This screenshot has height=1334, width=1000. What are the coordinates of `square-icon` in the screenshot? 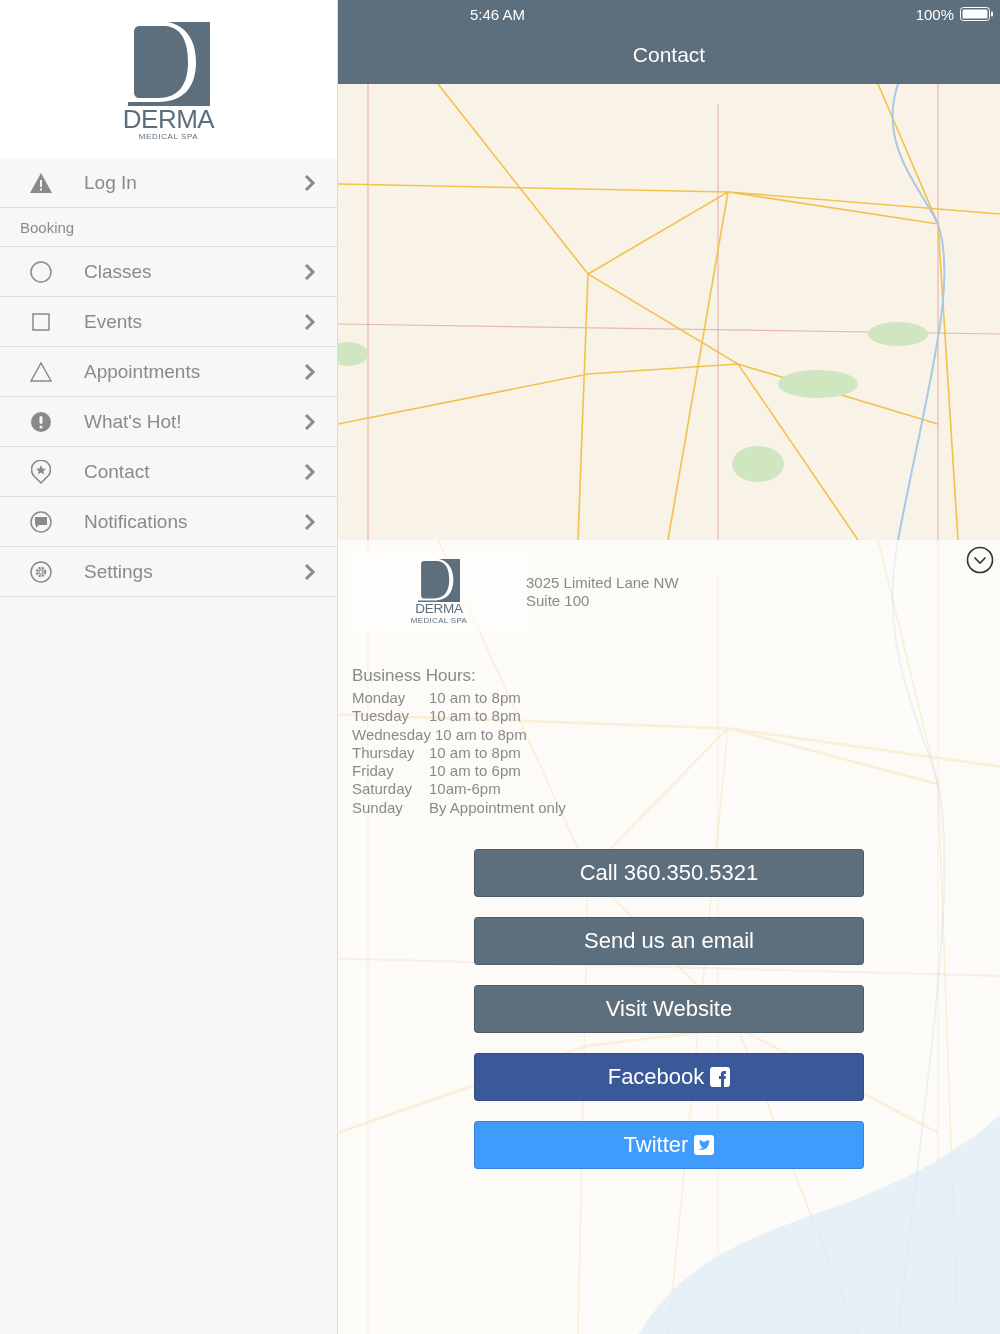 It's located at (41, 321).